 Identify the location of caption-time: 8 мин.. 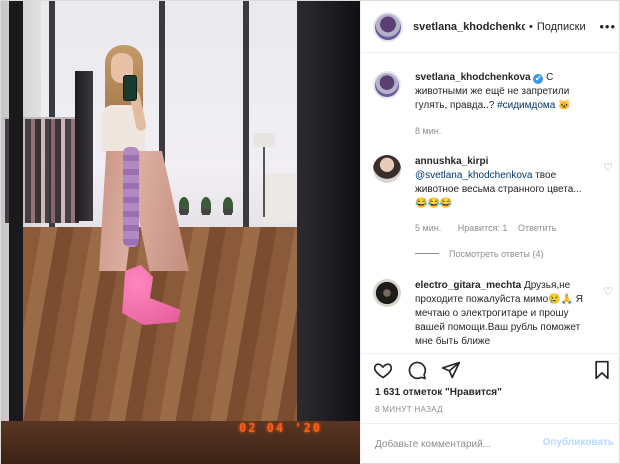
(428, 131).